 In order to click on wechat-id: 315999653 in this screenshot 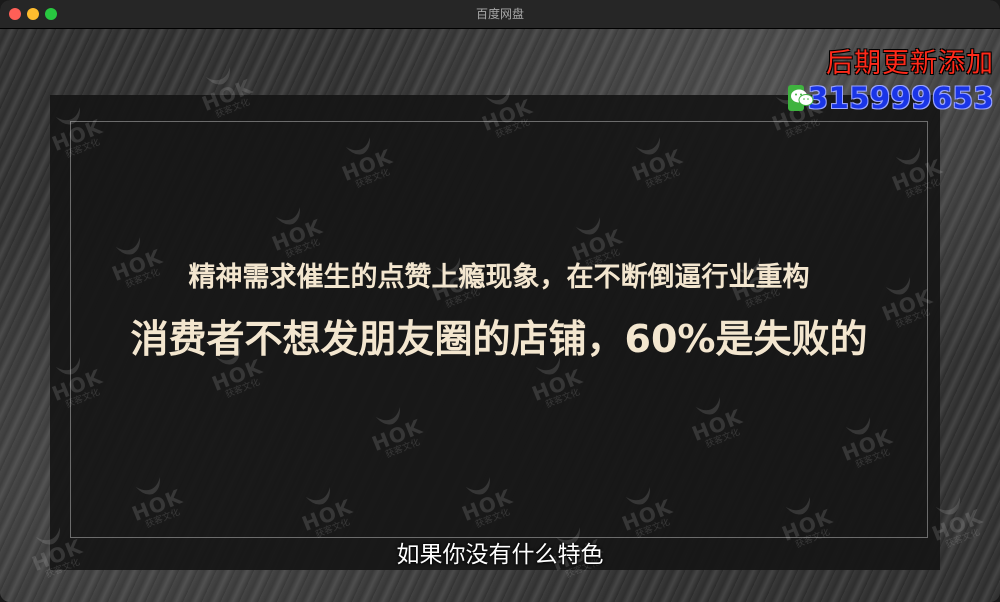, I will do `click(900, 98)`.